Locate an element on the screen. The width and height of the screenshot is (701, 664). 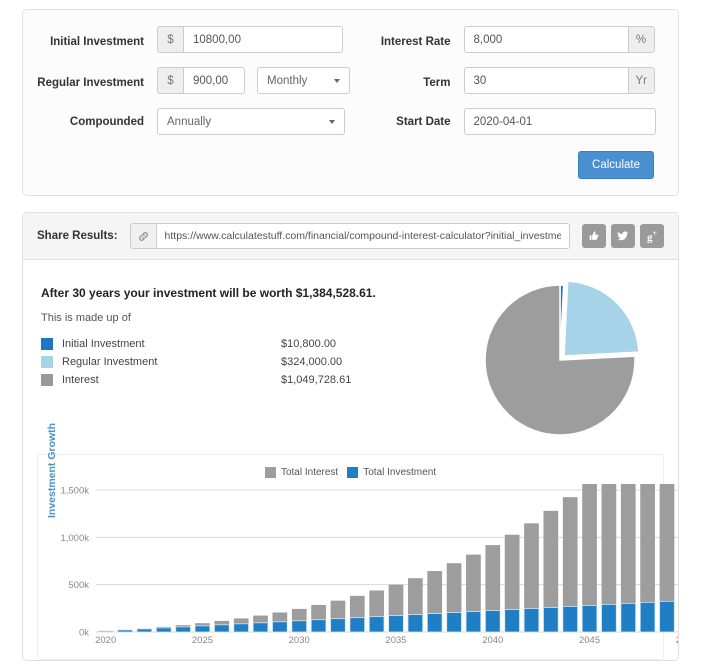
start-date-input is located at coordinates (559, 121).